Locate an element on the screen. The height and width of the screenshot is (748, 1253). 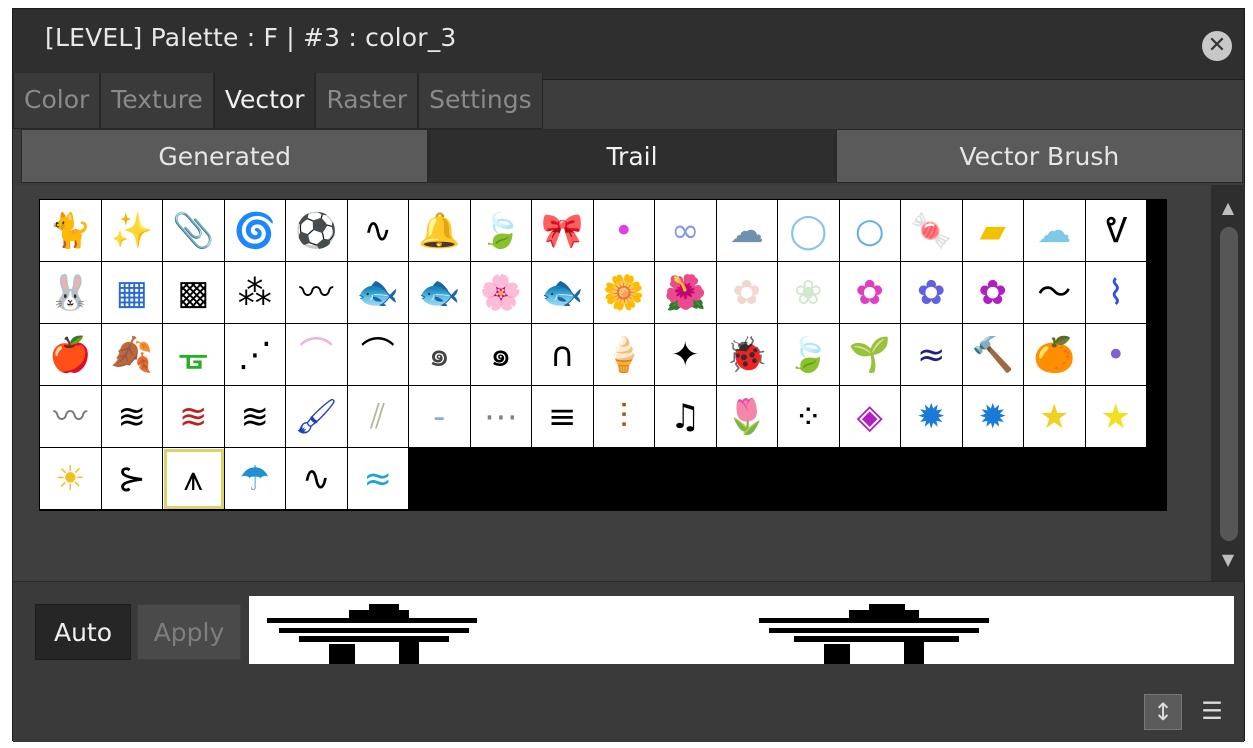
brush-cell: ▦ is located at coordinates (132, 293).